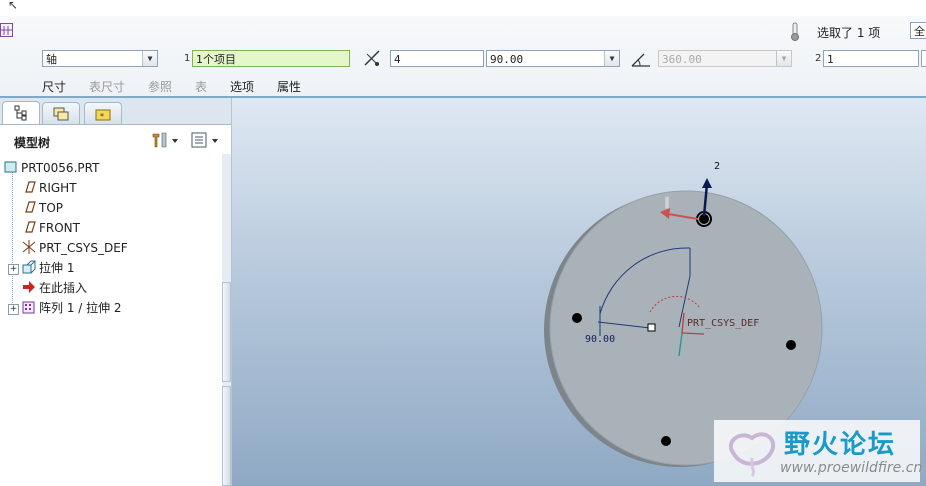  What do you see at coordinates (58, 188) in the screenshot?
I see `tree-item-label: RIGHT` at bounding box center [58, 188].